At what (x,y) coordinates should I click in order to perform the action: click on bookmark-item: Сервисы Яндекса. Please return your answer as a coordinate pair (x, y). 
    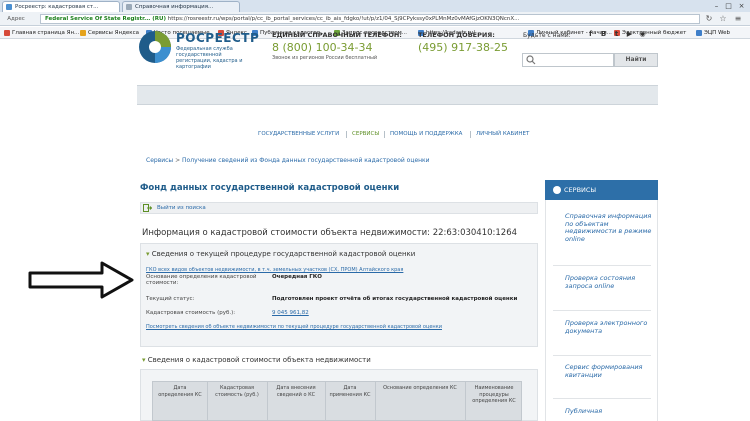
    Looking at the image, I should click on (109, 33).